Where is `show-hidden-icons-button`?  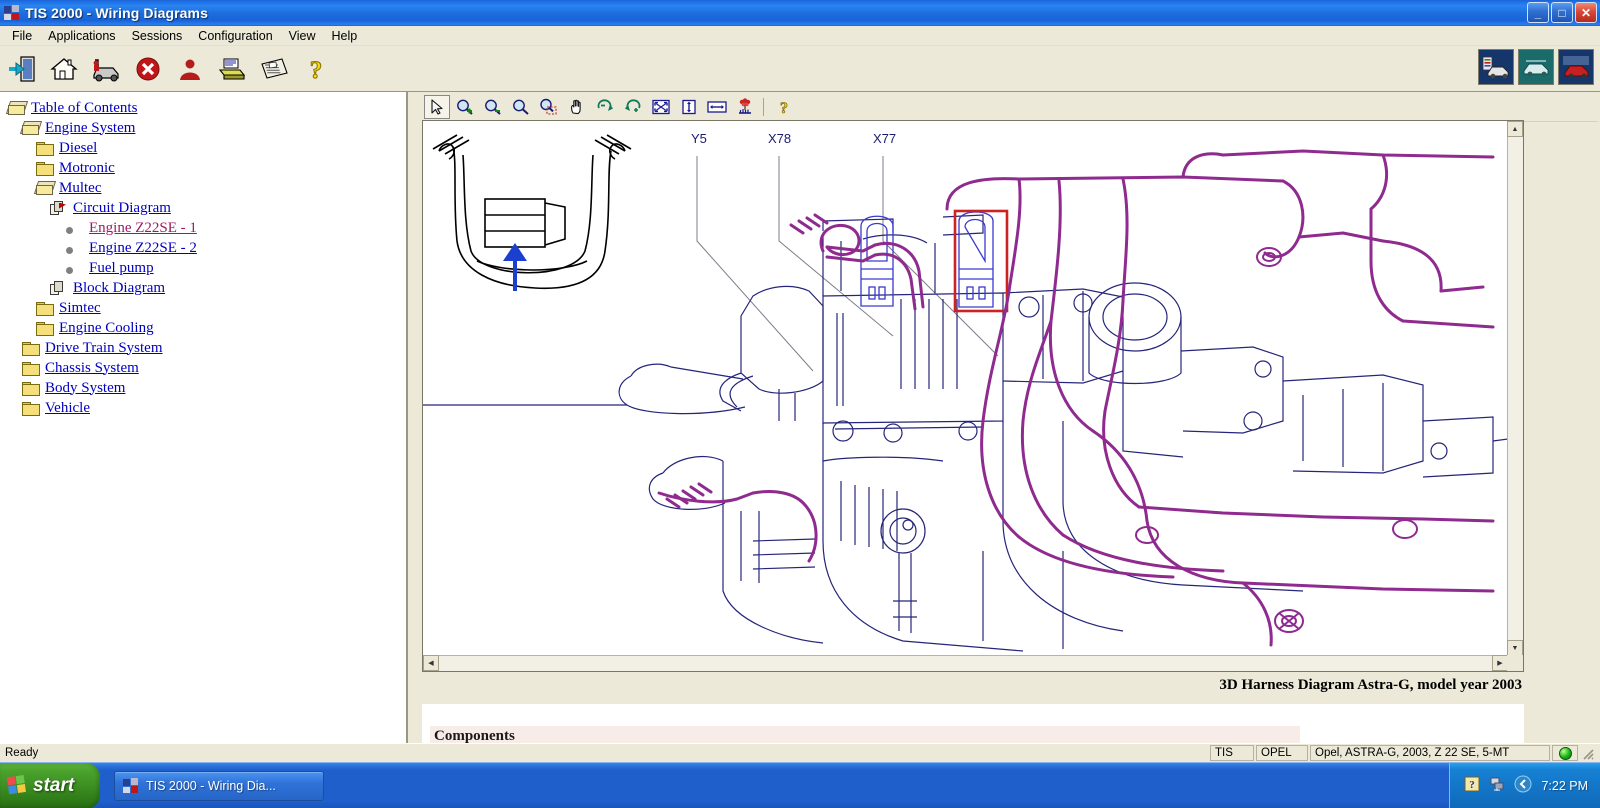 show-hidden-icons-button is located at coordinates (1523, 786).